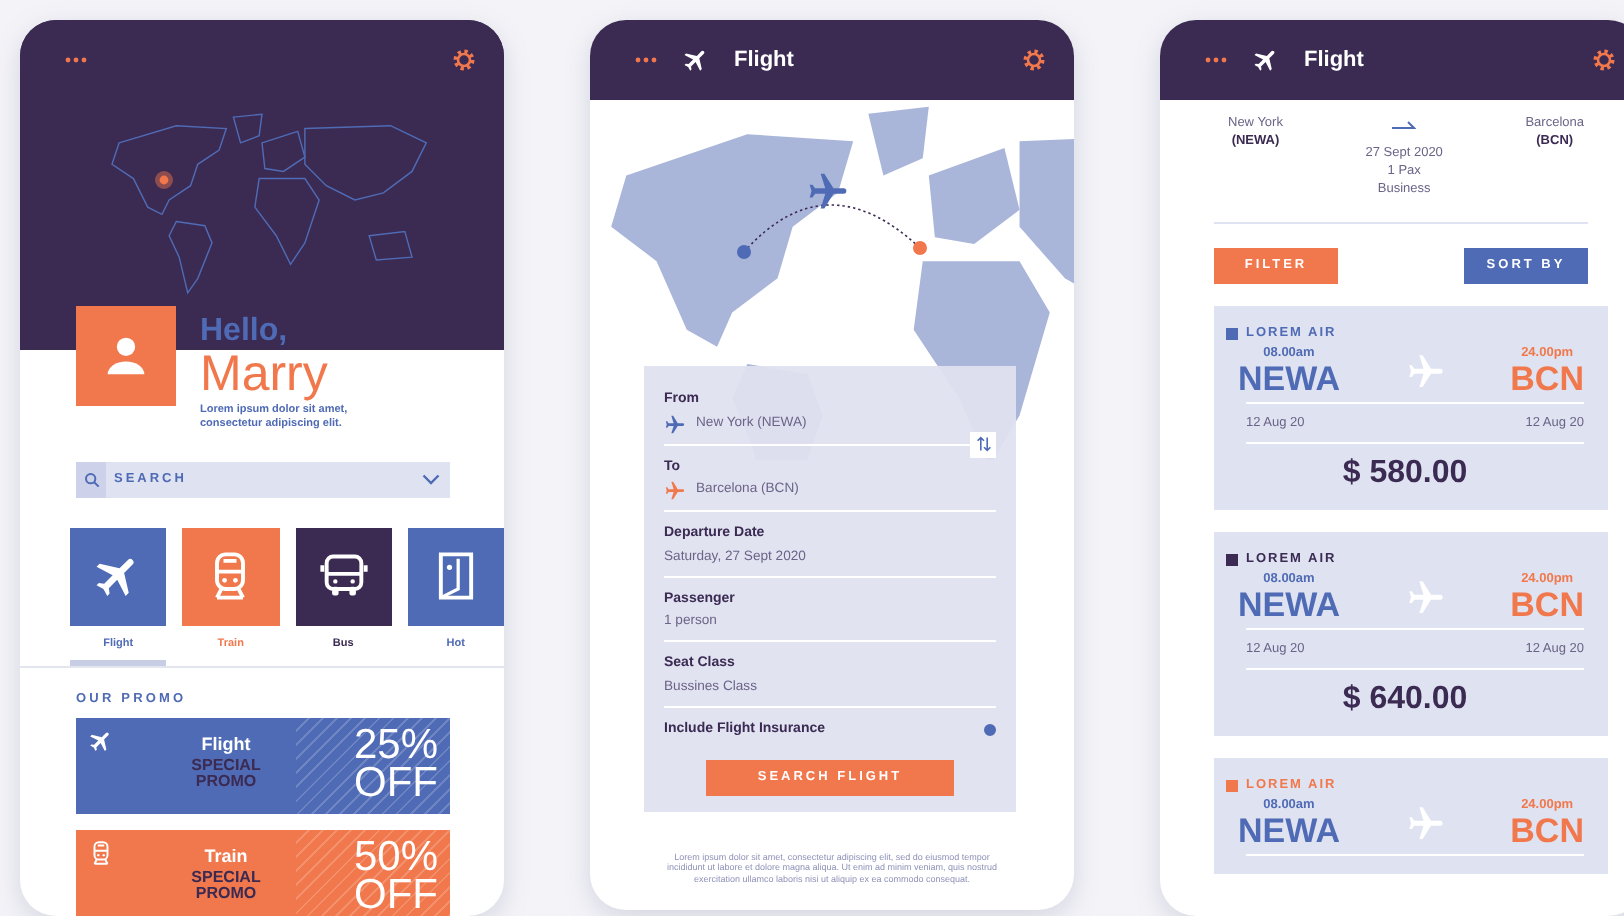 This screenshot has width=1624, height=916. What do you see at coordinates (91, 479) in the screenshot?
I see `search-icon` at bounding box center [91, 479].